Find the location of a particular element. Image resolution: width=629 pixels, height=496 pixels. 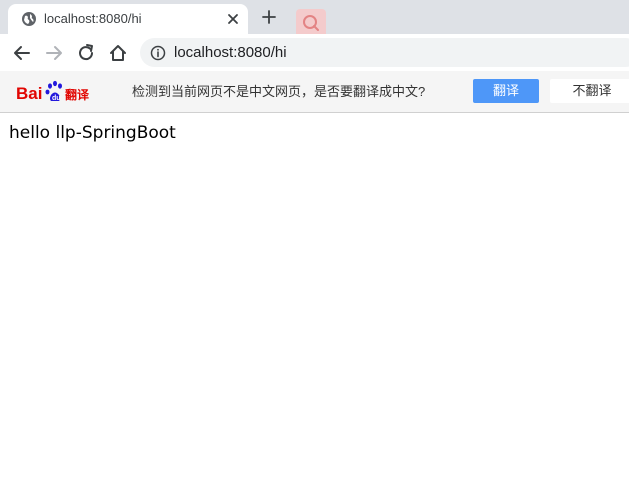

tab-title: localhost:8080/hi is located at coordinates (93, 18).